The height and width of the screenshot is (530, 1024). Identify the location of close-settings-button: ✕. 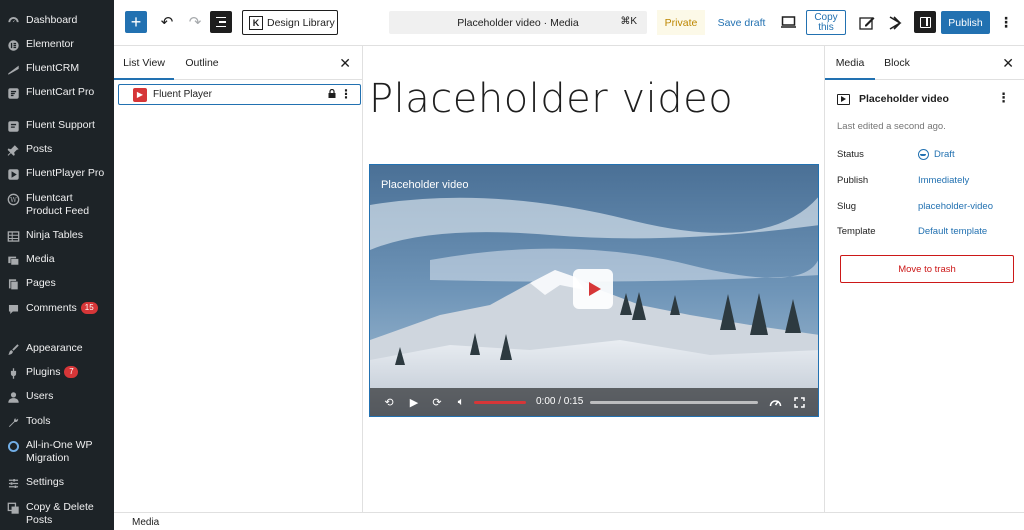
(1008, 63).